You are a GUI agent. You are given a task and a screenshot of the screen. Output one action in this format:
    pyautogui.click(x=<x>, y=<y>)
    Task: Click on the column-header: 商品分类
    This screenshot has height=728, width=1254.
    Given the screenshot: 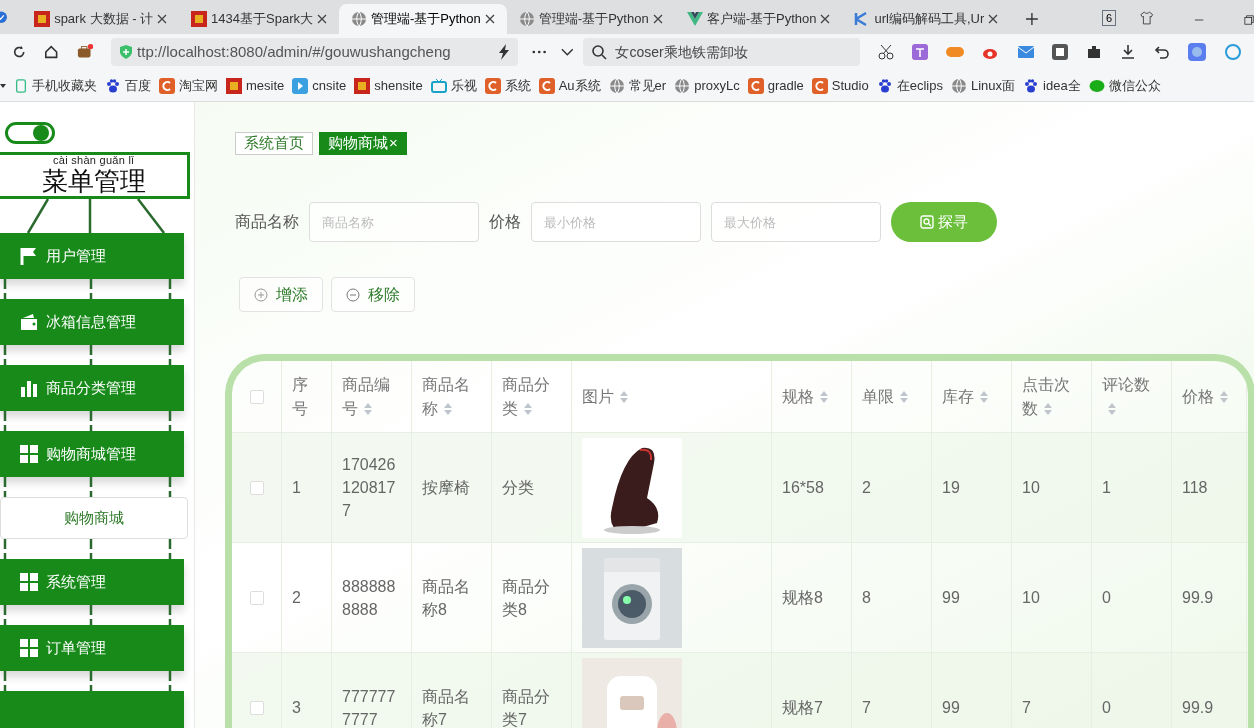 What is the action you would take?
    pyautogui.click(x=532, y=396)
    